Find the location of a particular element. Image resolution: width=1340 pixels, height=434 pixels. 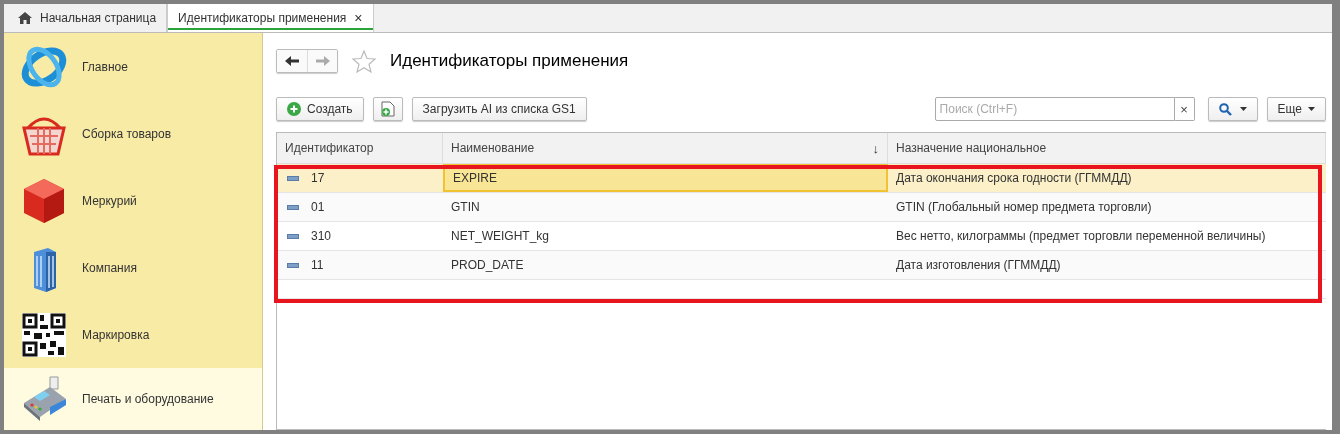

table-cell: PROD_DATE is located at coordinates (487, 265).